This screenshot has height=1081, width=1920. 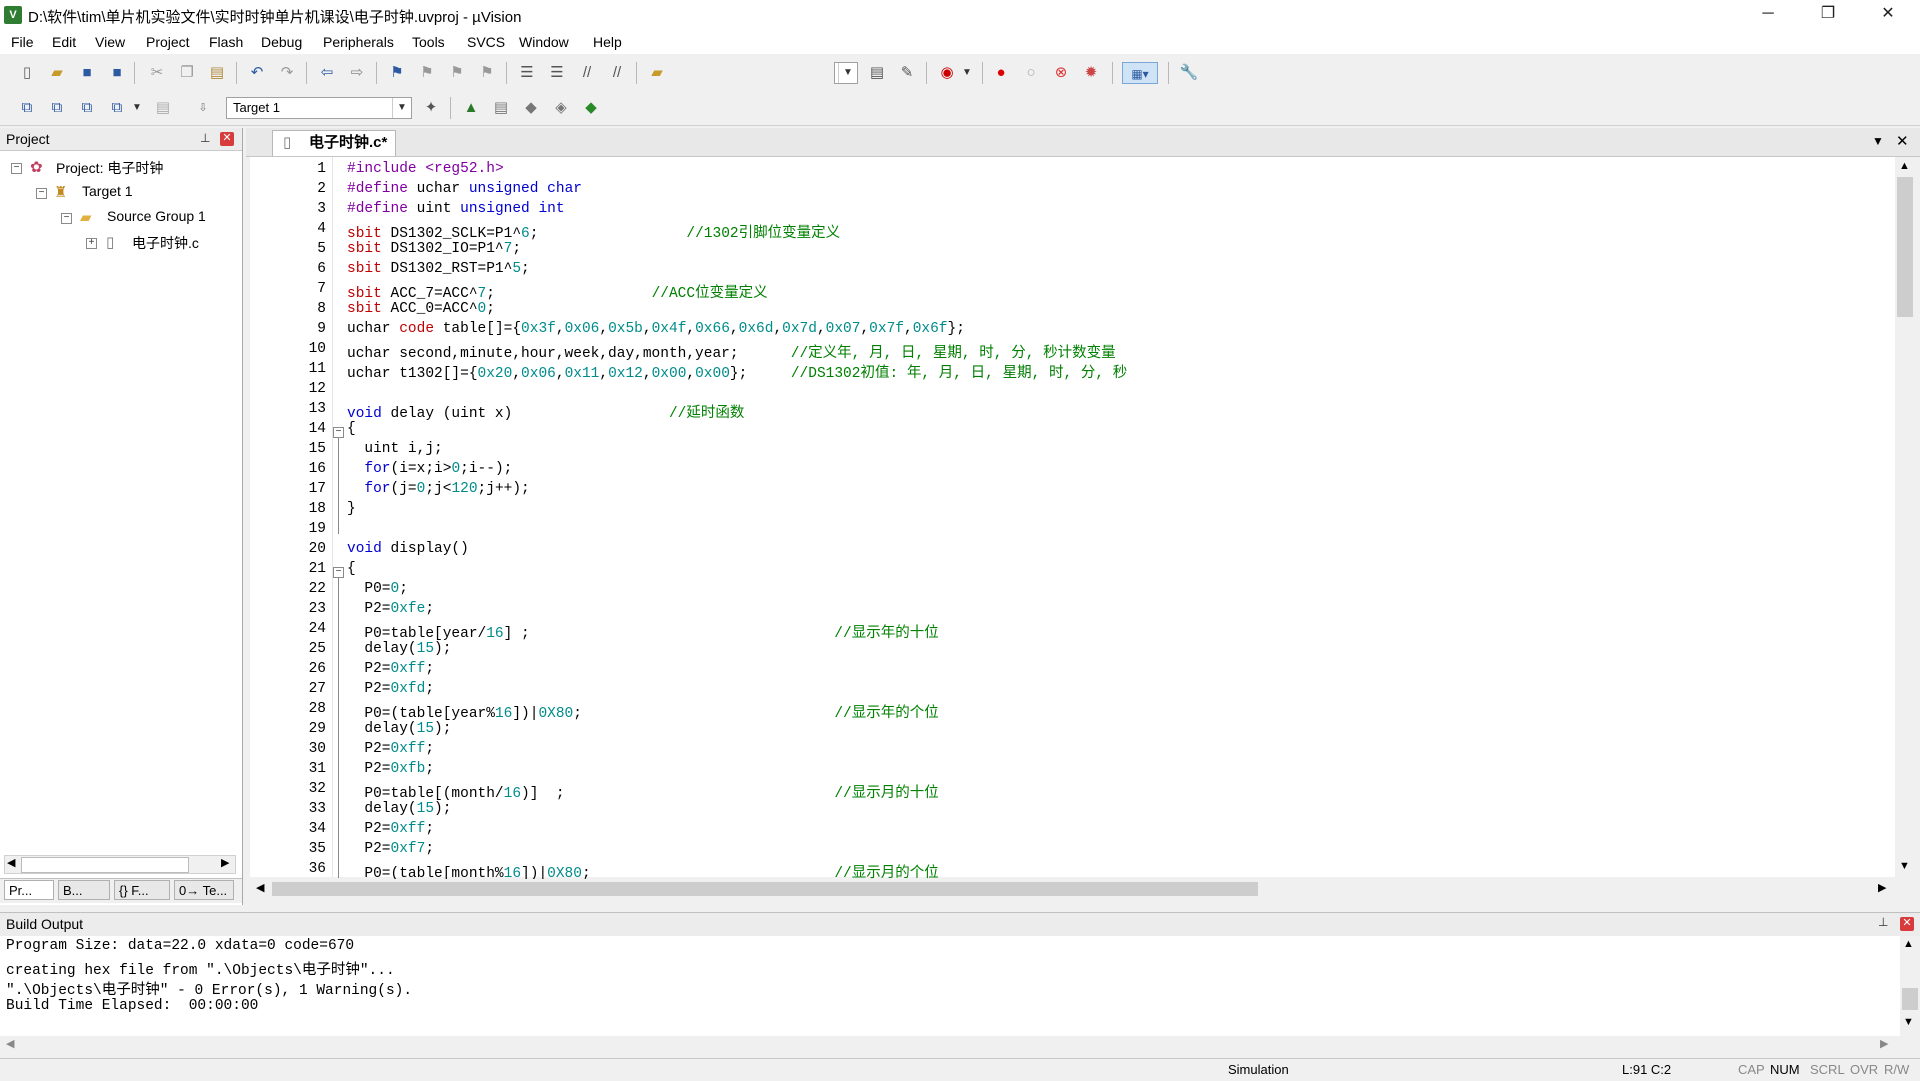 I want to click on download-load-icon: ⇩, so click(x=203, y=108).